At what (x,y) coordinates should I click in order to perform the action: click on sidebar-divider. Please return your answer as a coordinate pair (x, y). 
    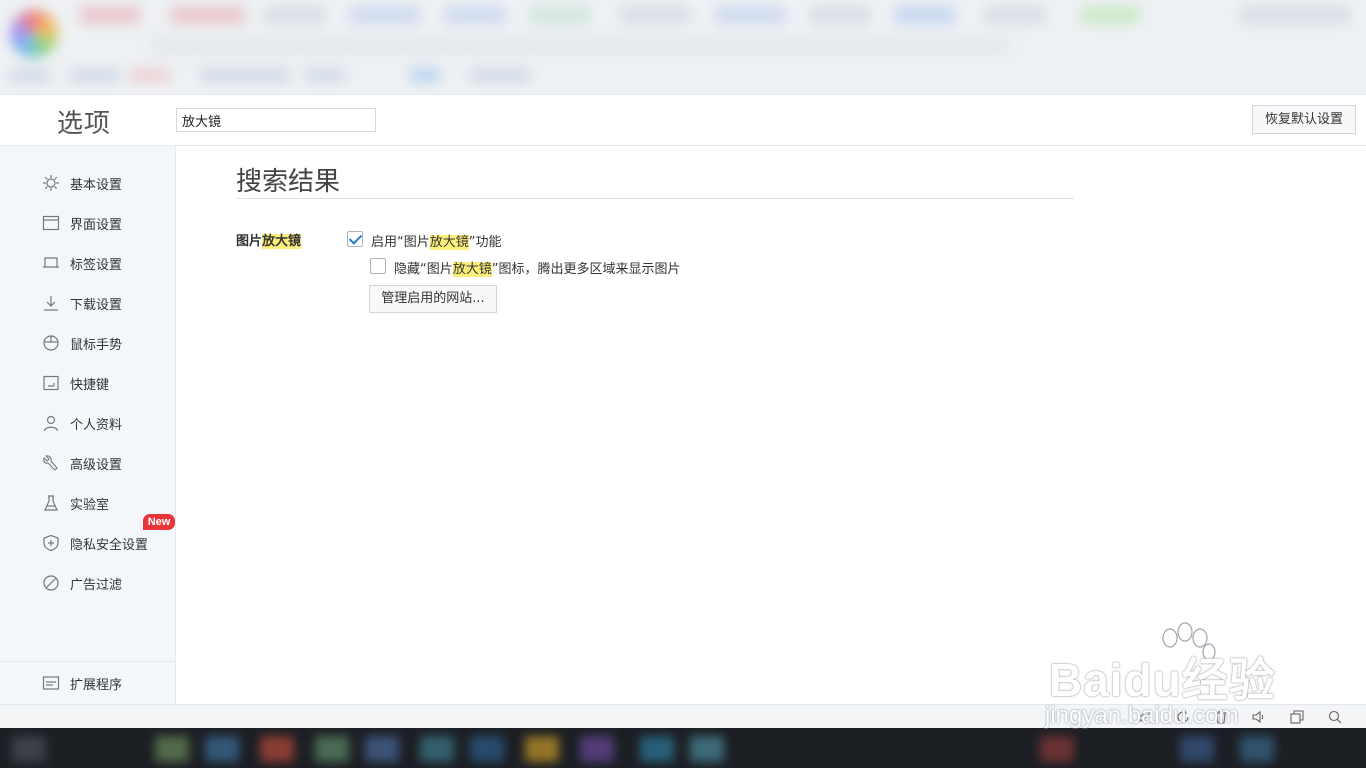
    Looking at the image, I should click on (87, 661).